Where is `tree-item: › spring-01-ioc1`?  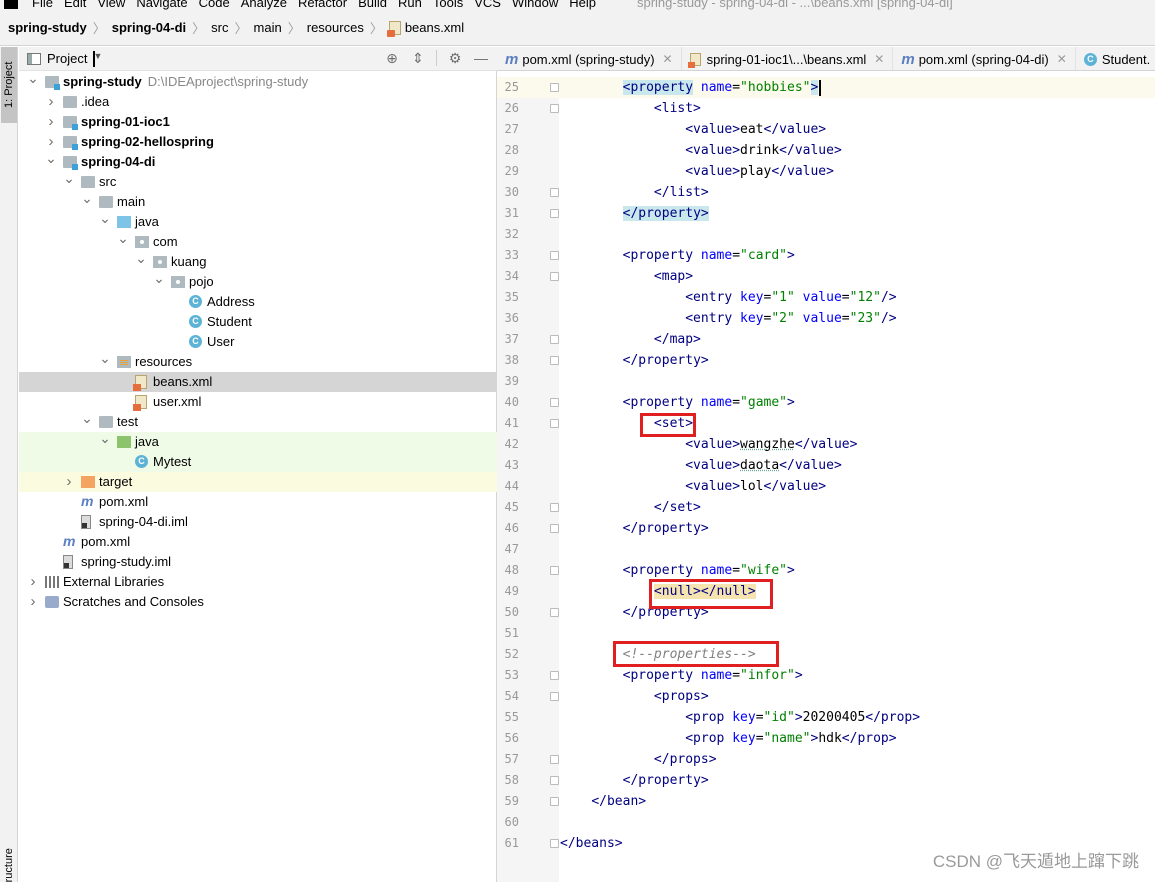 tree-item: › spring-01-ioc1 is located at coordinates (258, 122).